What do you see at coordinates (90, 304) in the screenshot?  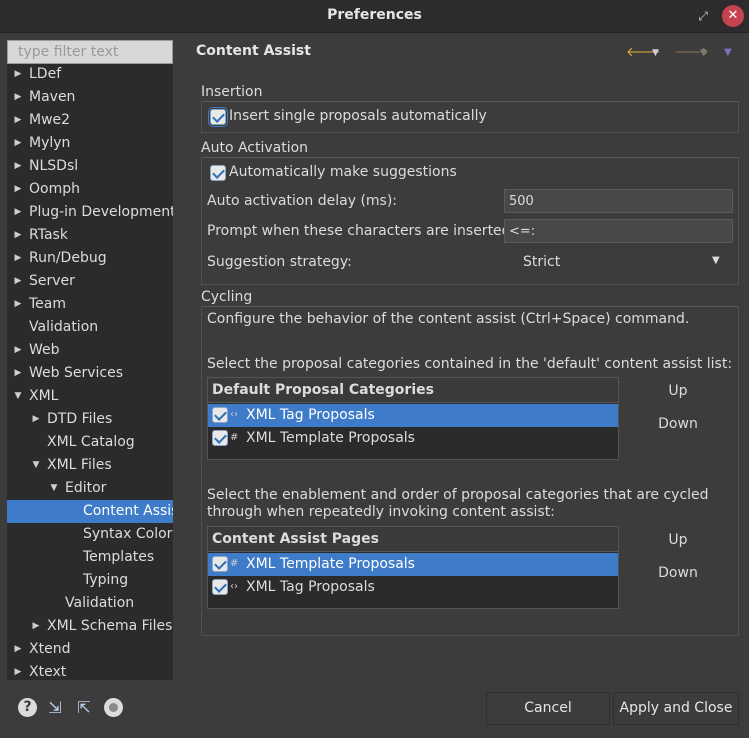 I see `tree-item: ▶ Team` at bounding box center [90, 304].